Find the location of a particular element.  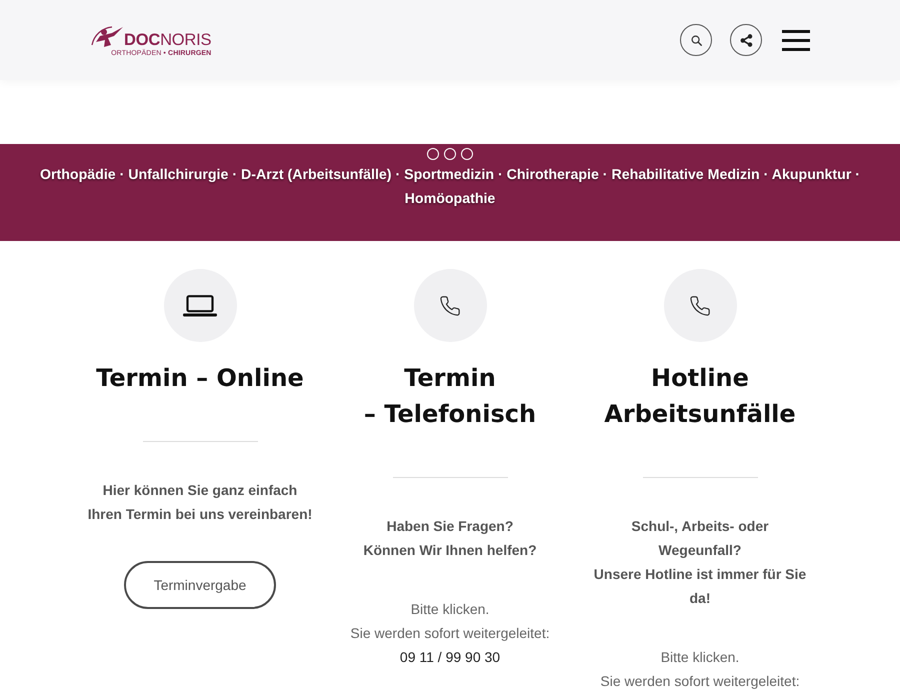

menu-icon is located at coordinates (796, 40).